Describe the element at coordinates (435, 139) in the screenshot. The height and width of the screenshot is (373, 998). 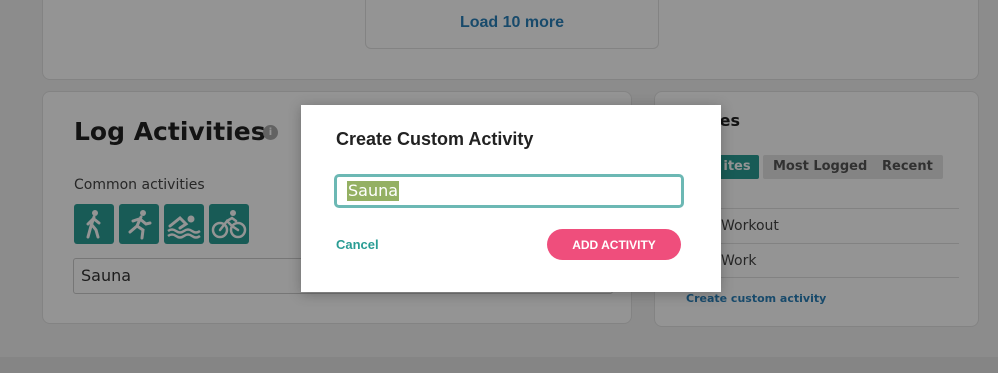
I see `dialog-title: Create Custom Activity` at that location.